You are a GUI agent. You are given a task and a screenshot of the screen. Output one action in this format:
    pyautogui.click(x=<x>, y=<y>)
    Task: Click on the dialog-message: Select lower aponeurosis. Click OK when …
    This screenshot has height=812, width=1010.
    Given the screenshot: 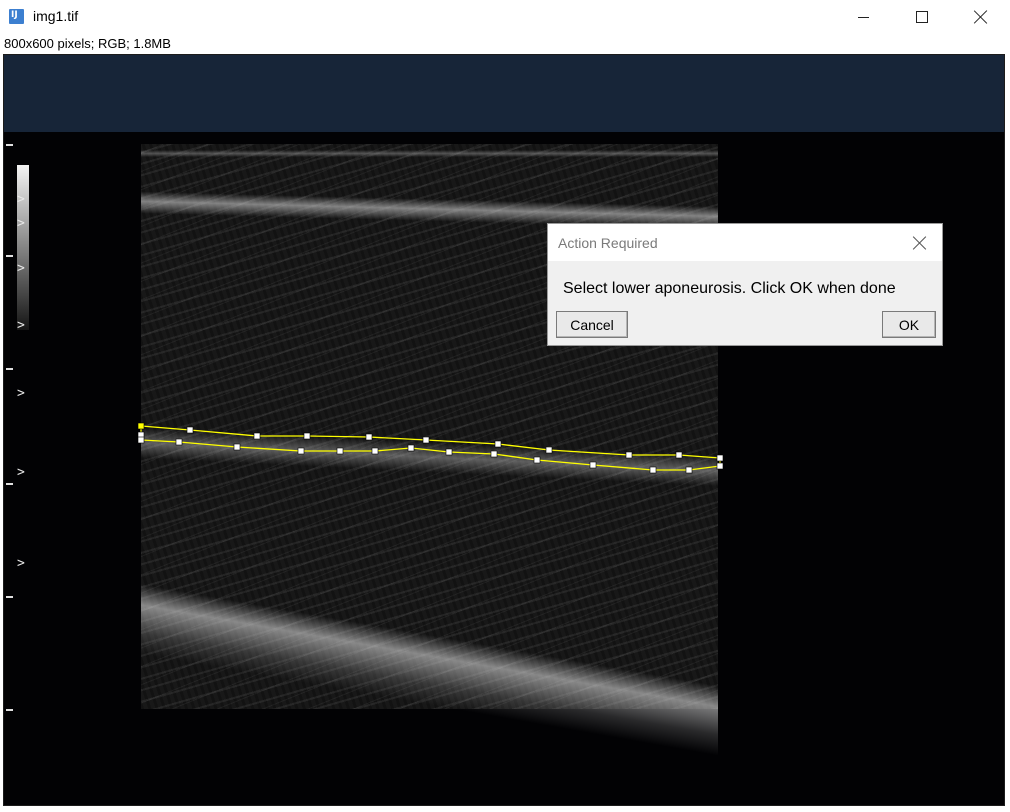 What is the action you would take?
    pyautogui.click(x=729, y=288)
    